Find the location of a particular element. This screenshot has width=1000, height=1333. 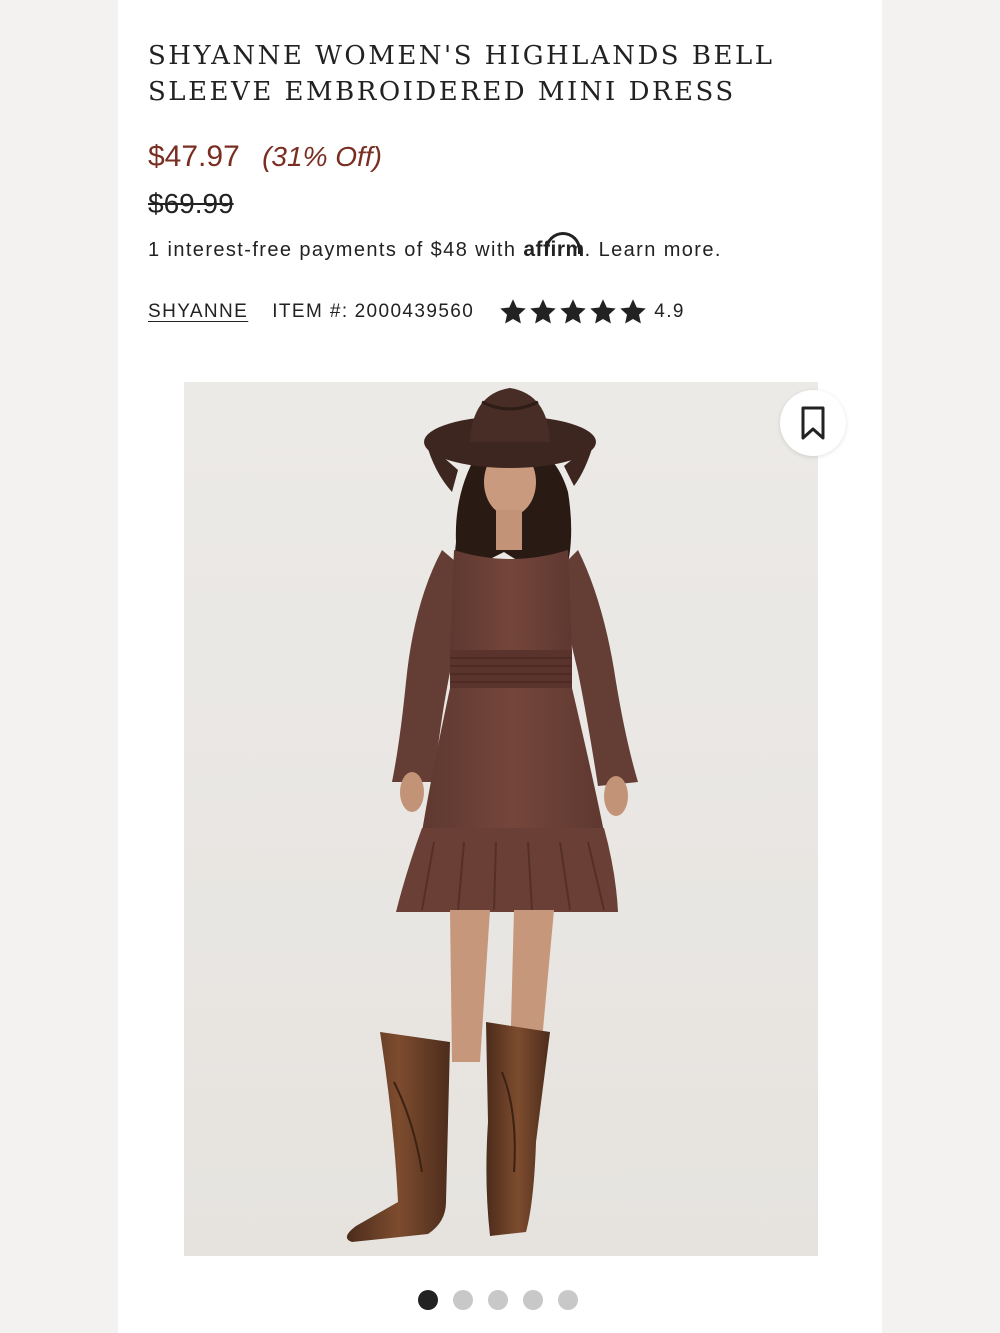

wishlist-button is located at coordinates (813, 423).